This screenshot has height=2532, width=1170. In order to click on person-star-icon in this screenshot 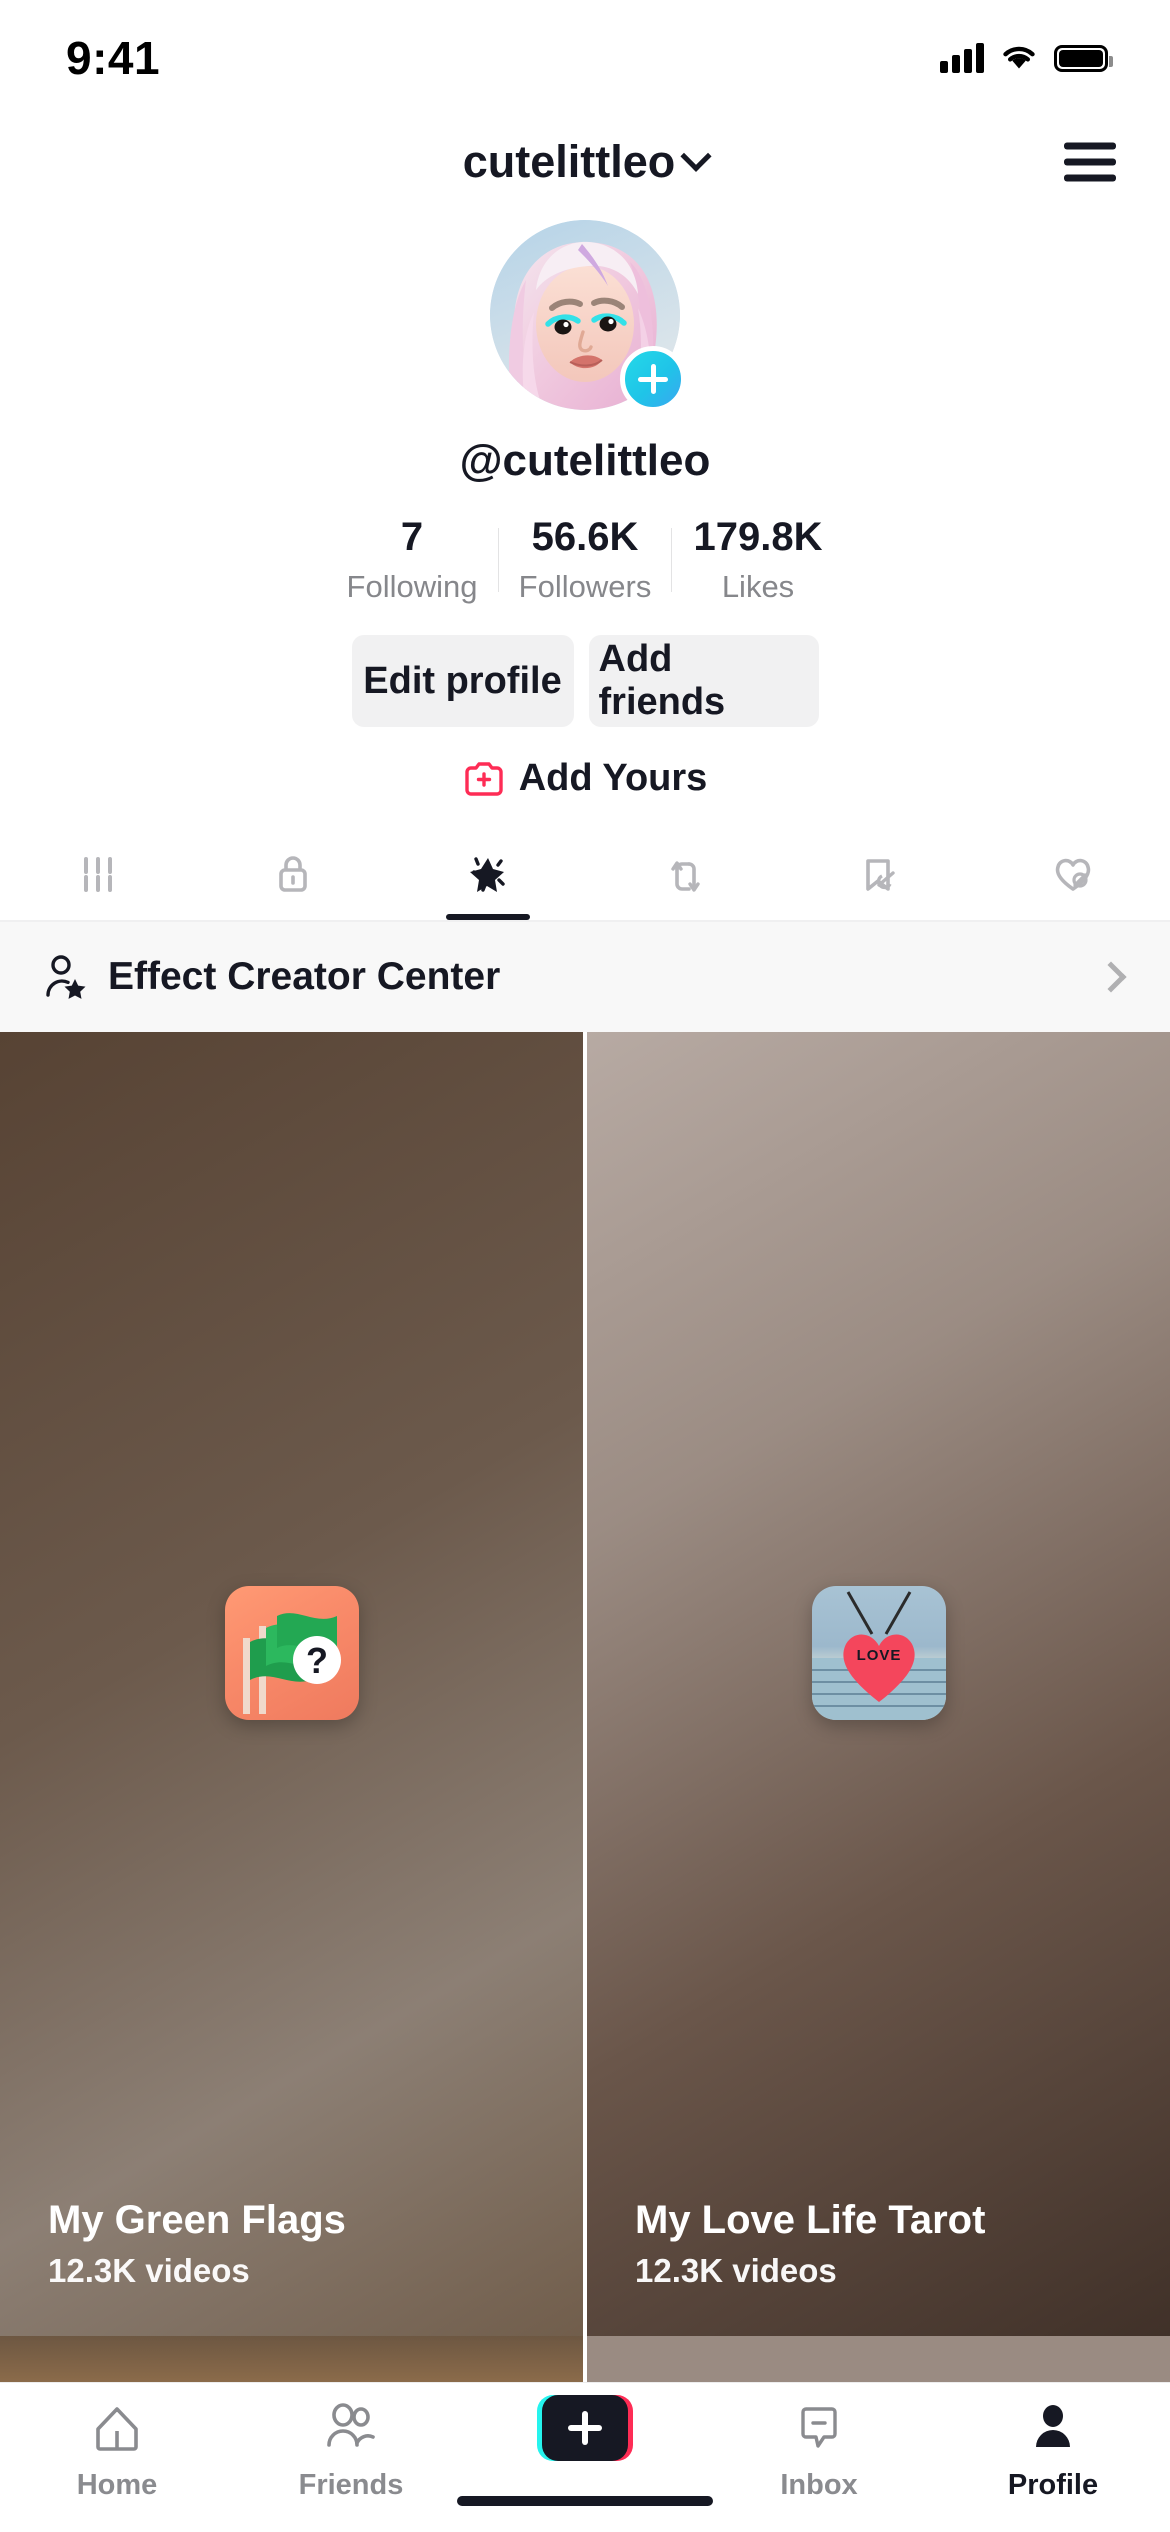, I will do `click(66, 977)`.